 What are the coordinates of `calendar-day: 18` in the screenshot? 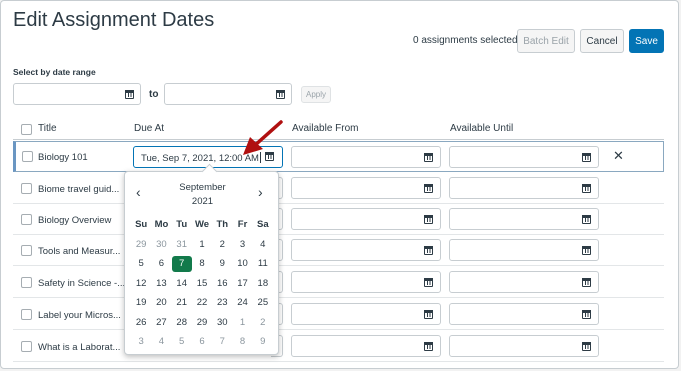 It's located at (263, 283).